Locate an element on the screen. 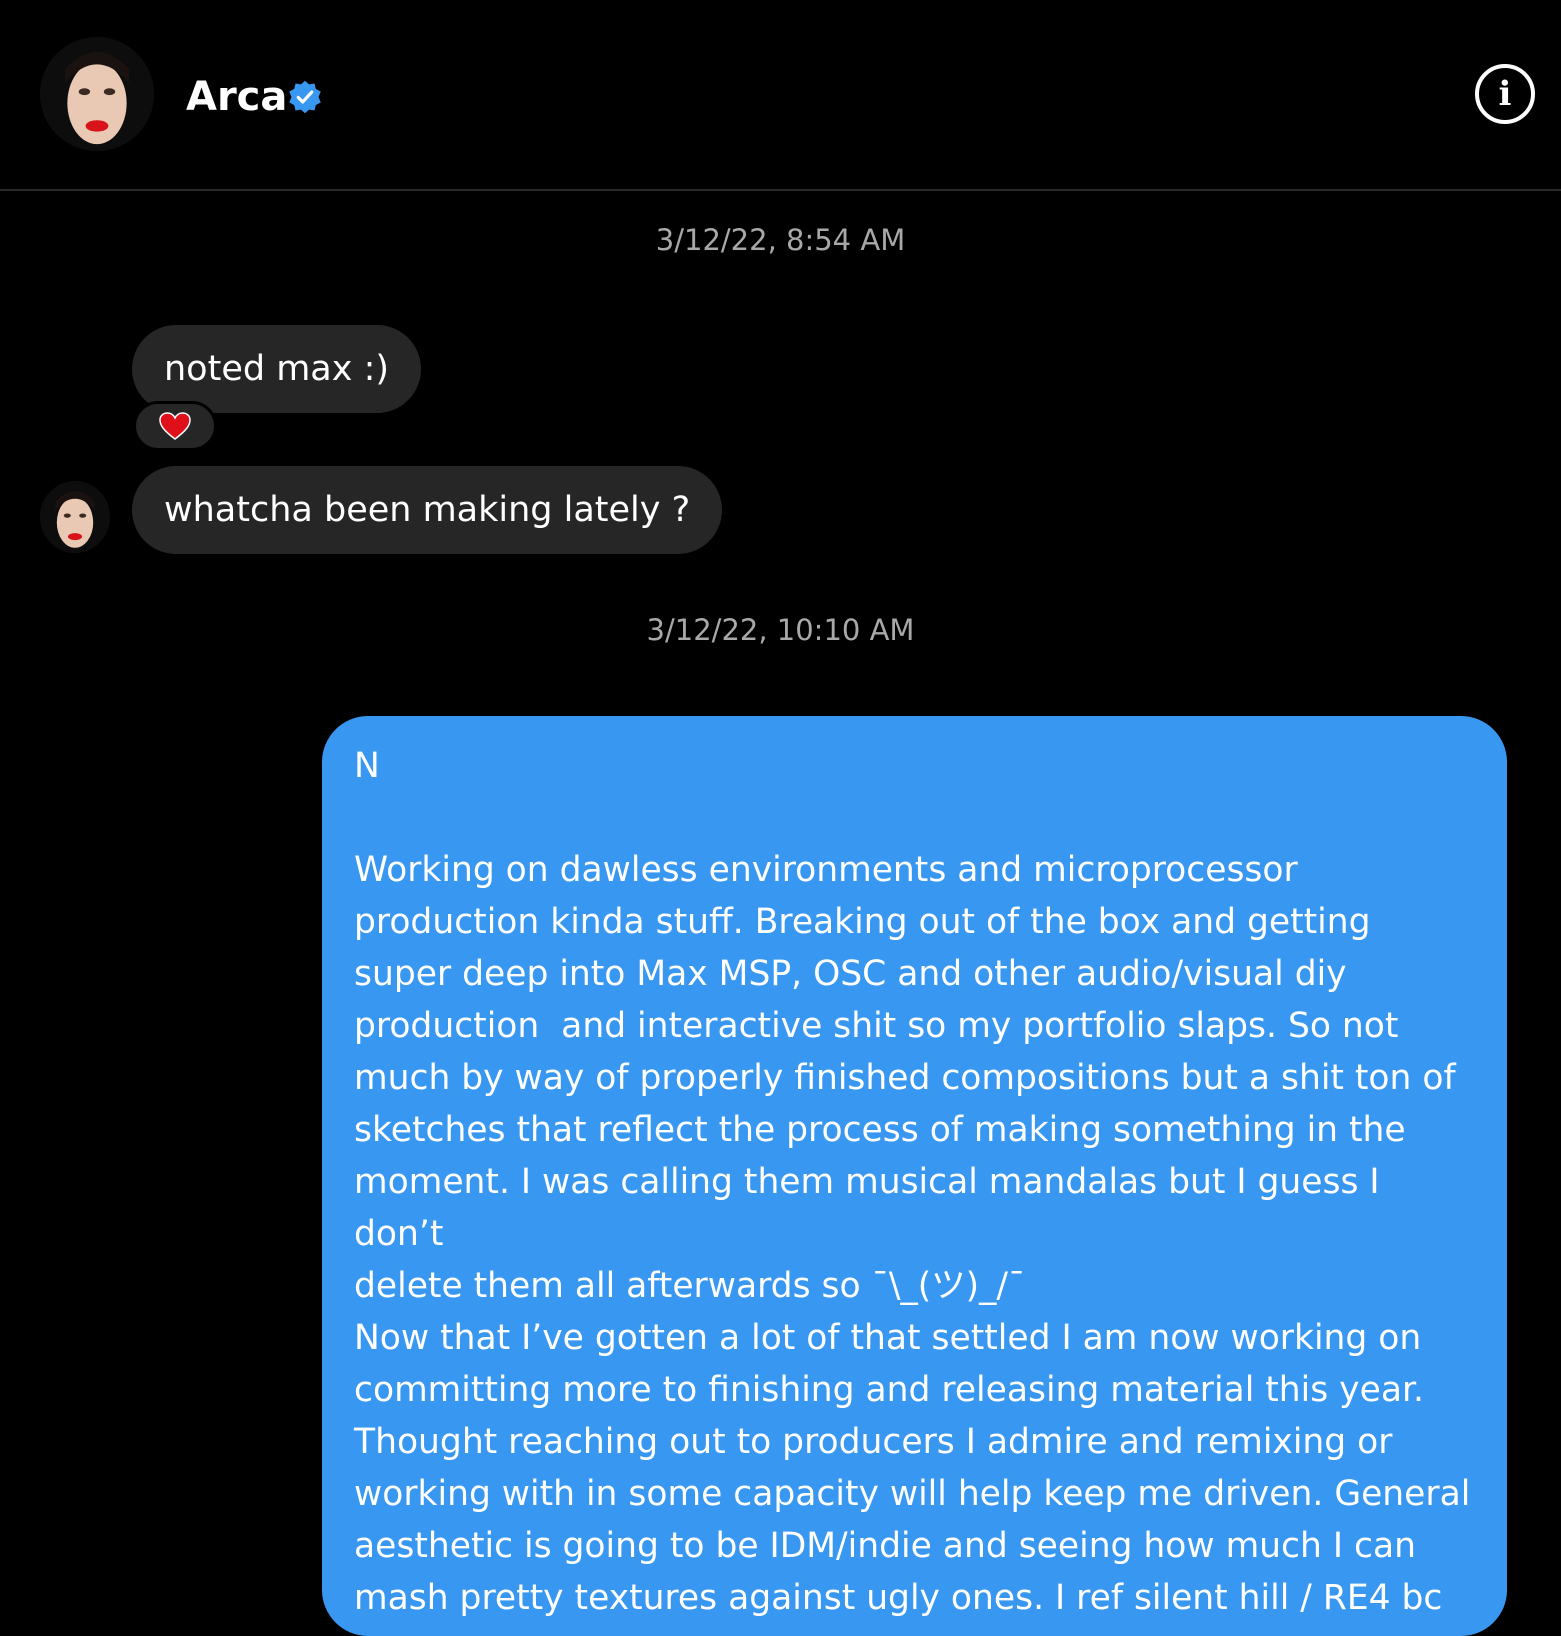 This screenshot has width=1561, height=1636. verified-badge-icon is located at coordinates (305, 97).